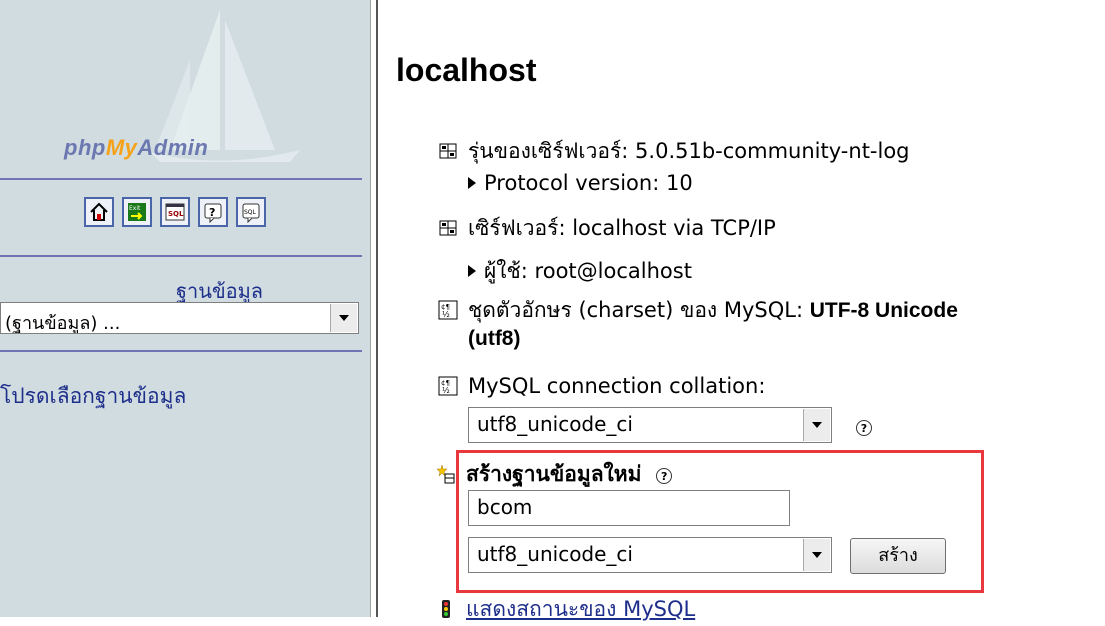  Describe the element at coordinates (494, 338) in the screenshot. I see `charset-value-continued: (utf8)` at that location.